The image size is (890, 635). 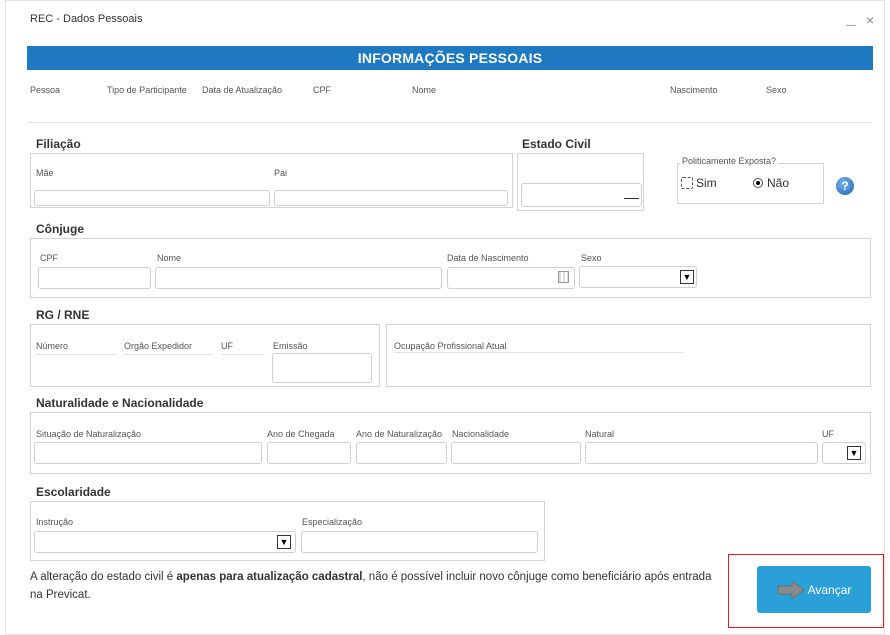 I want to click on especializacao-label: Especialização, so click(x=332, y=522).